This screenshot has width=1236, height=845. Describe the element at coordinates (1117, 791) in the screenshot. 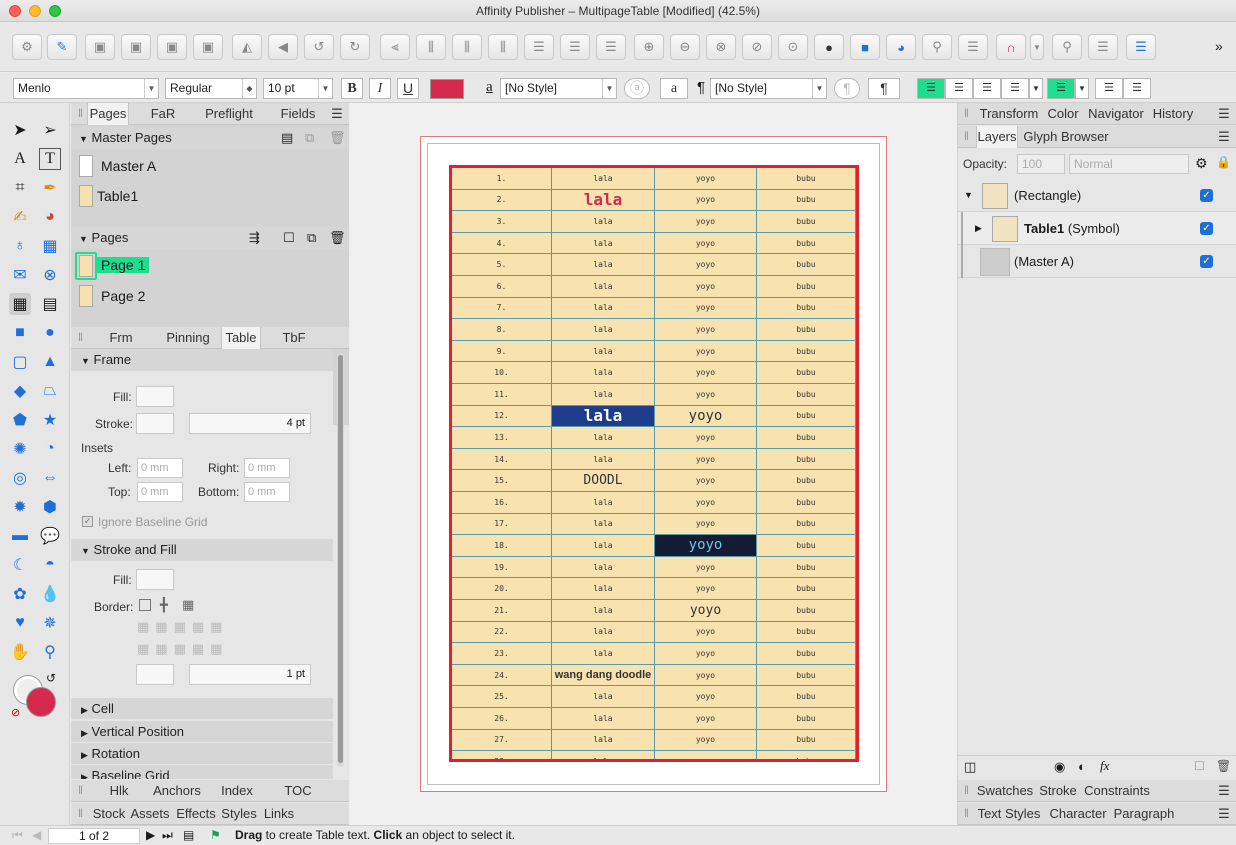

I see `tab-constraints: Constraints` at that location.